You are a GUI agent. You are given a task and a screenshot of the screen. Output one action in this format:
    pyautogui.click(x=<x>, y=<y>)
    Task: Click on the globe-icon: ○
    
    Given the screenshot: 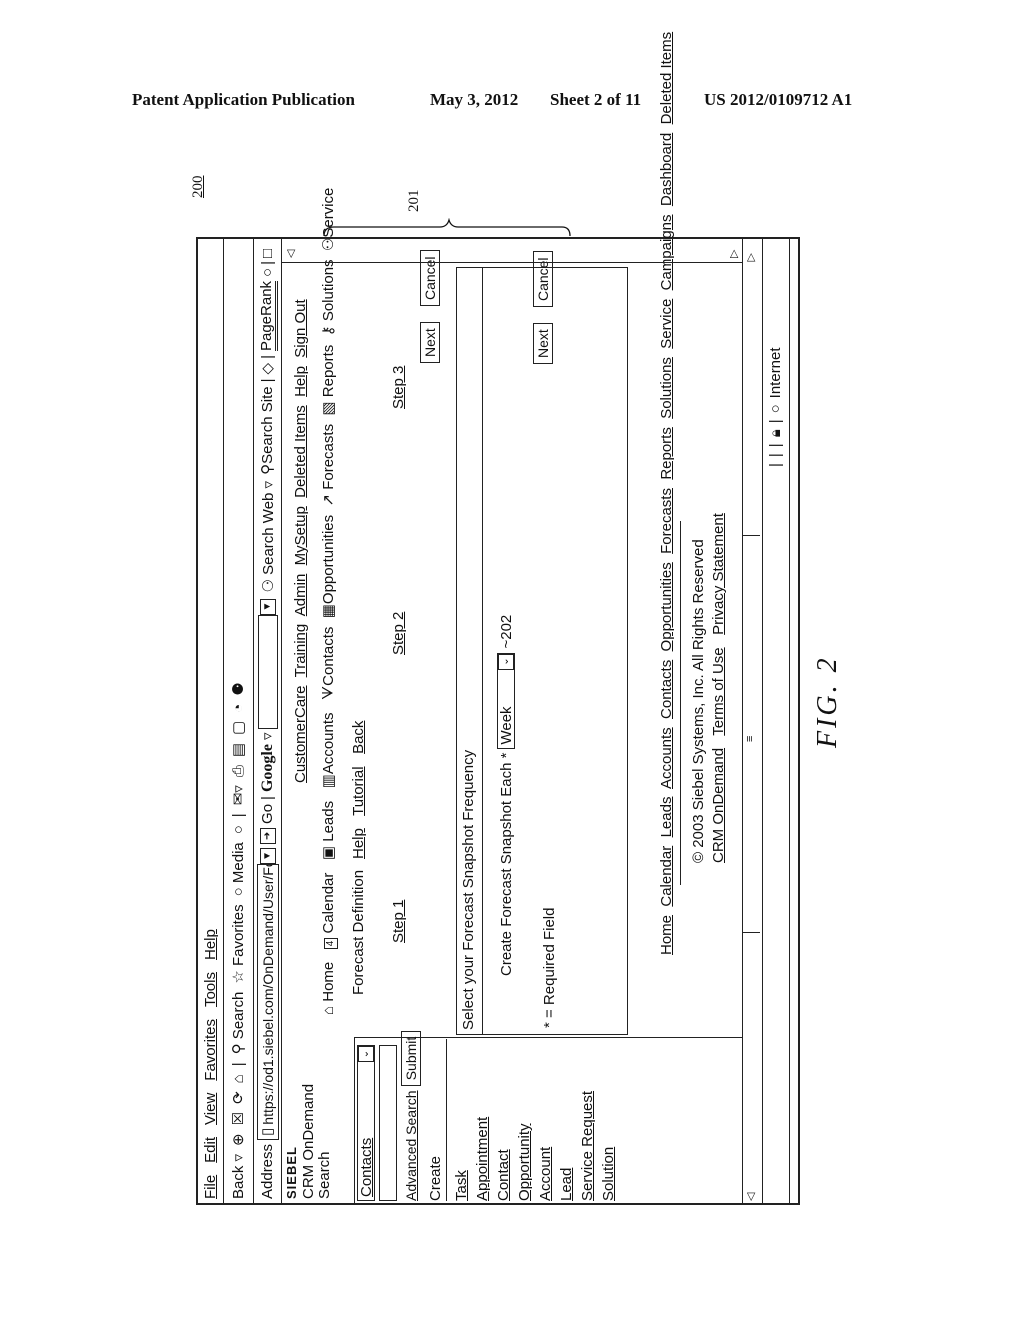 What is the action you would take?
    pyautogui.click(x=775, y=409)
    